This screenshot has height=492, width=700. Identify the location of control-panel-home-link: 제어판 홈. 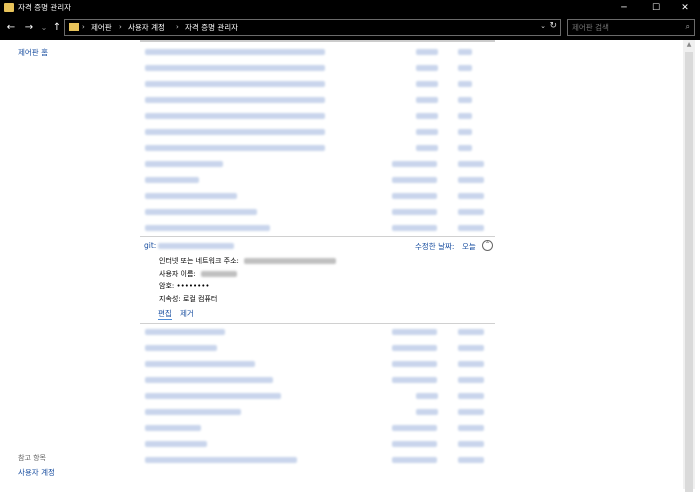
(33, 52).